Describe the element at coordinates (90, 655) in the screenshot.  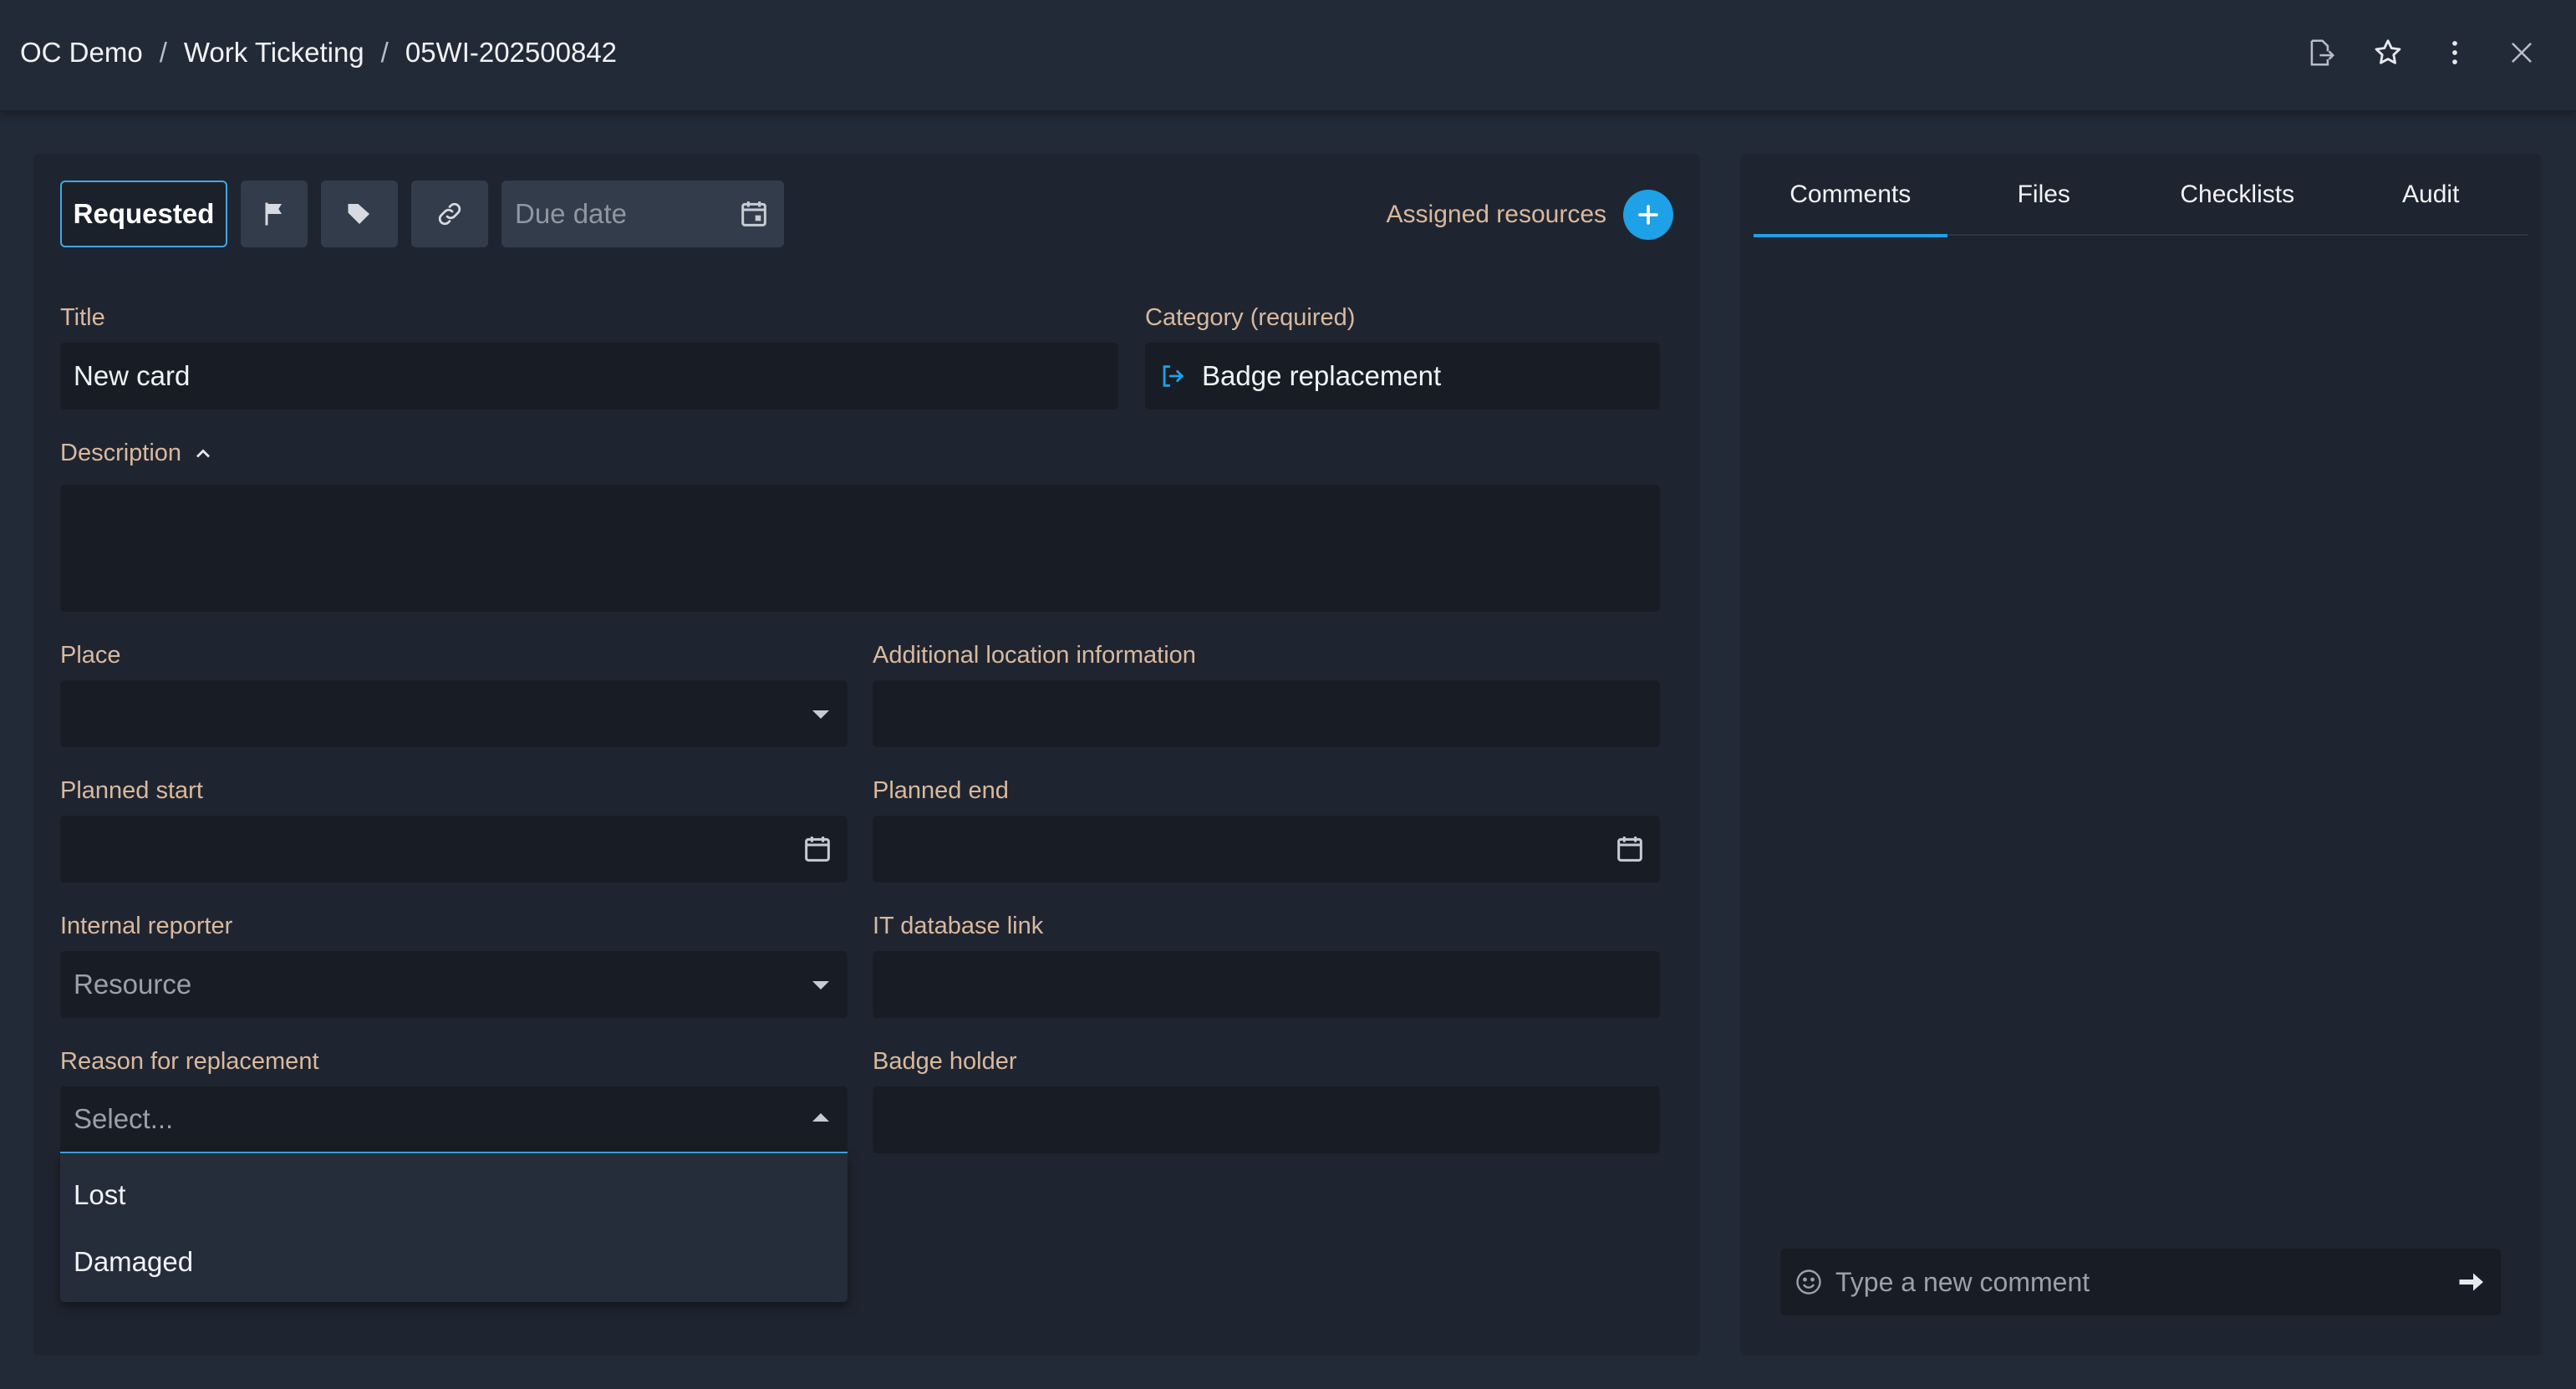
I see `place-label: Place` at that location.